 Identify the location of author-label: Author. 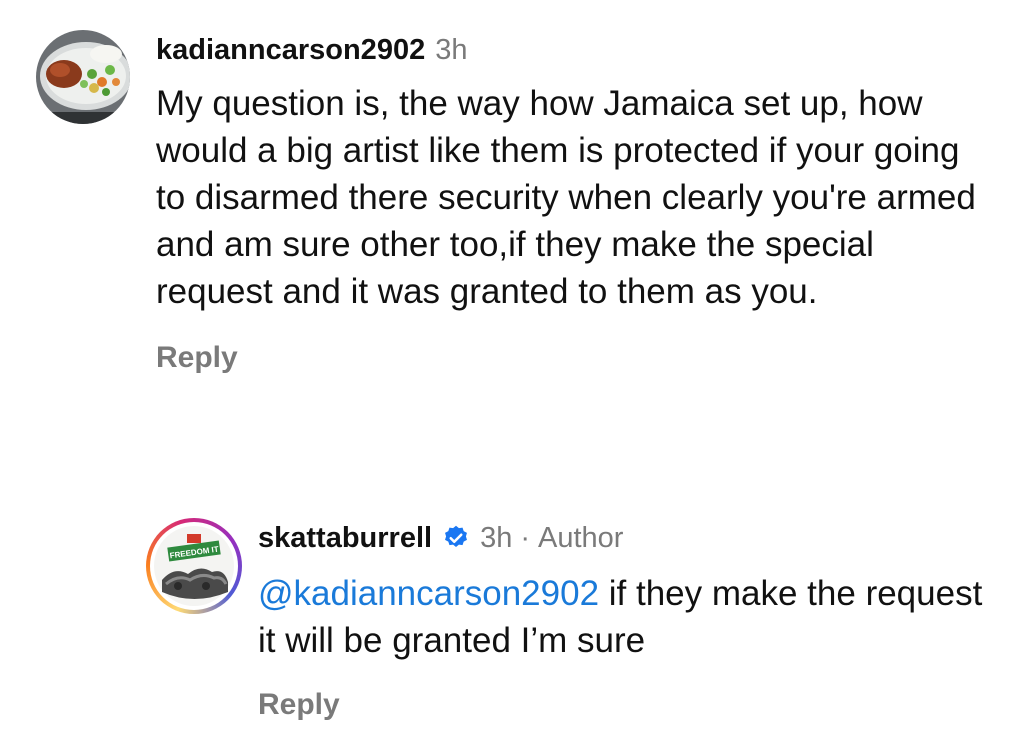
(581, 538).